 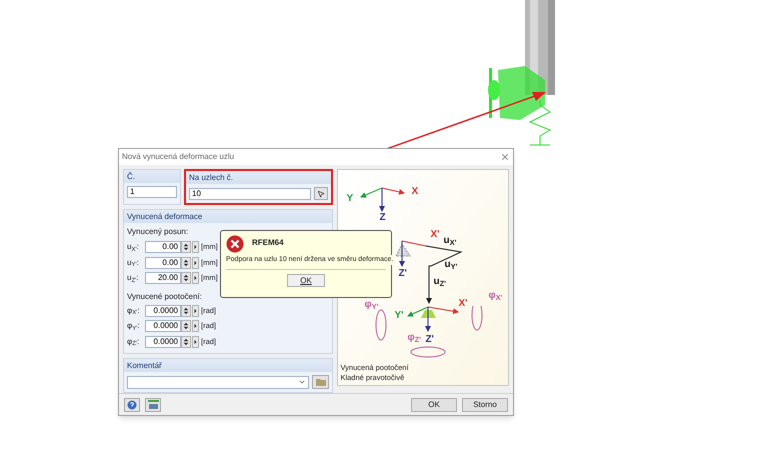 I want to click on dialog-button: Storno, so click(x=485, y=405).